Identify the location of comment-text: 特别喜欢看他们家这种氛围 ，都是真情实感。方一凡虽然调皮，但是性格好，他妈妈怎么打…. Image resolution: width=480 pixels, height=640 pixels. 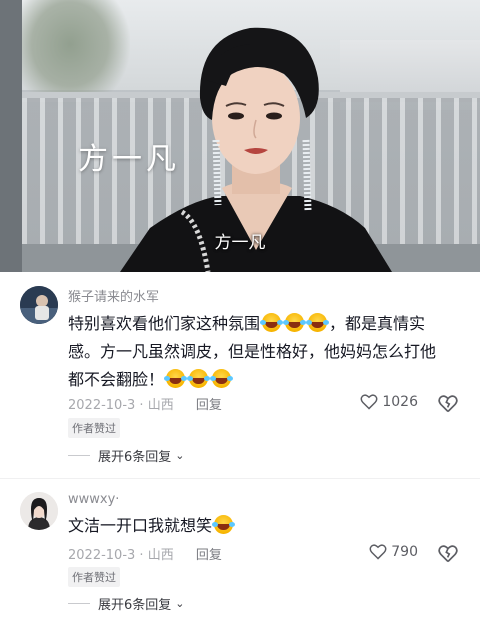
(254, 352).